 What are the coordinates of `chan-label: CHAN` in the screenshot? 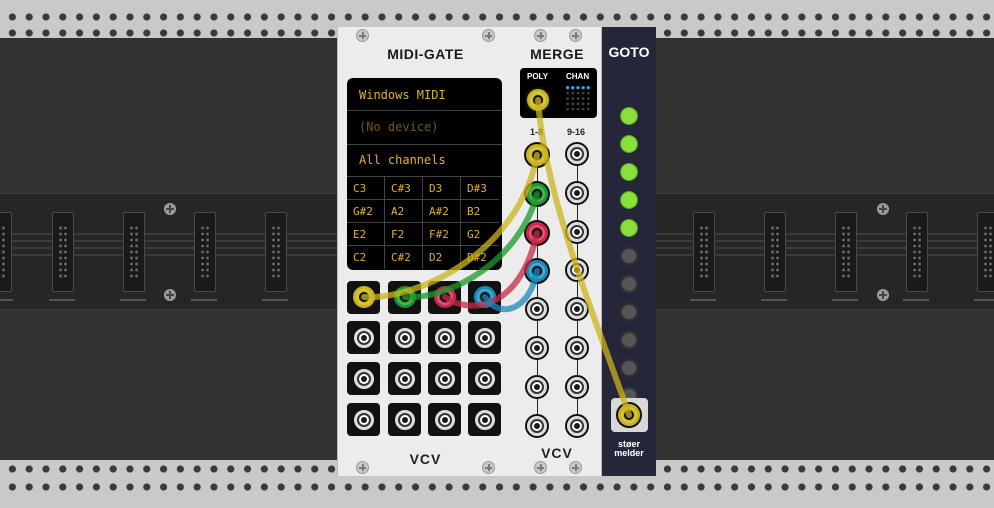 It's located at (578, 76).